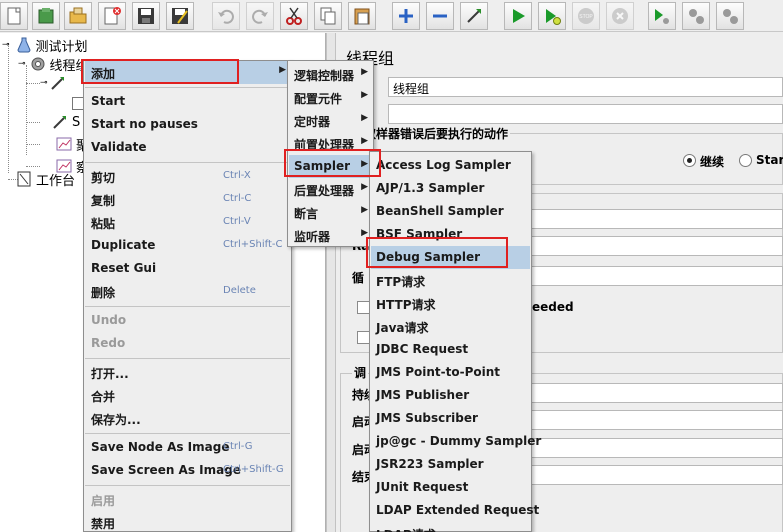 The image size is (783, 532). What do you see at coordinates (585, 87) in the screenshot?
I see `name-field: 线程组` at bounding box center [585, 87].